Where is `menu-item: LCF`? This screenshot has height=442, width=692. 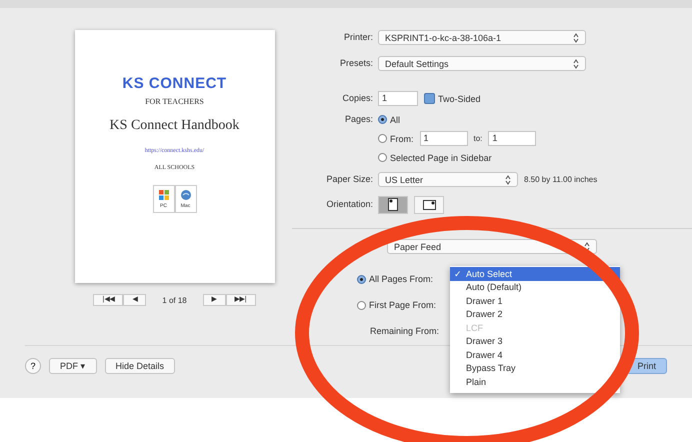 menu-item: LCF is located at coordinates (474, 328).